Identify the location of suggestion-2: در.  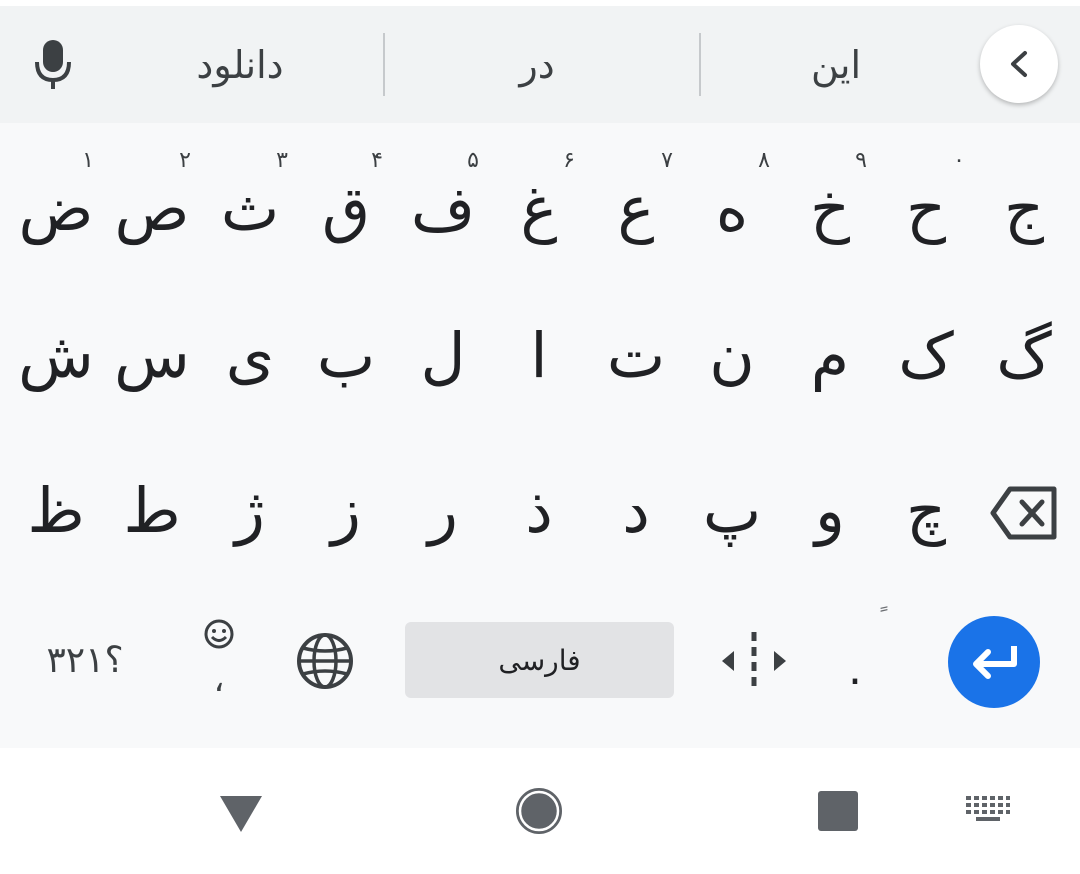
(537, 64).